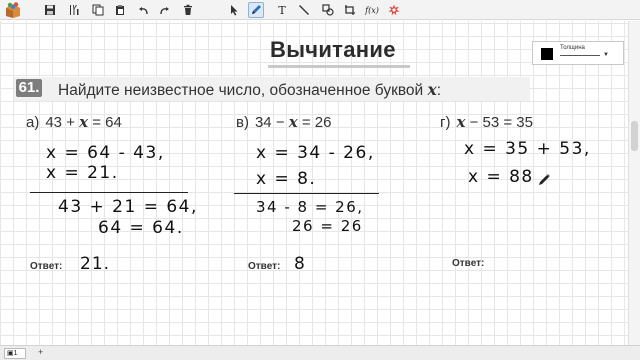 The height and width of the screenshot is (360, 640). I want to click on problem-a-answer: 21., so click(95, 264).